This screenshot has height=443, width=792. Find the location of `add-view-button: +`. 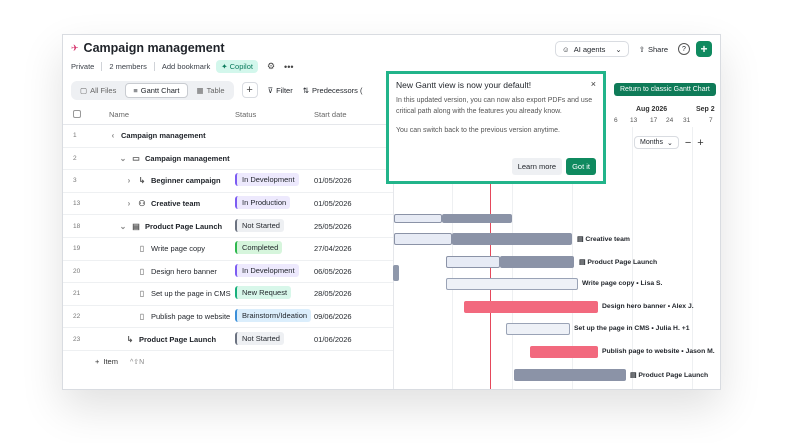

add-view-button: + is located at coordinates (249, 90).